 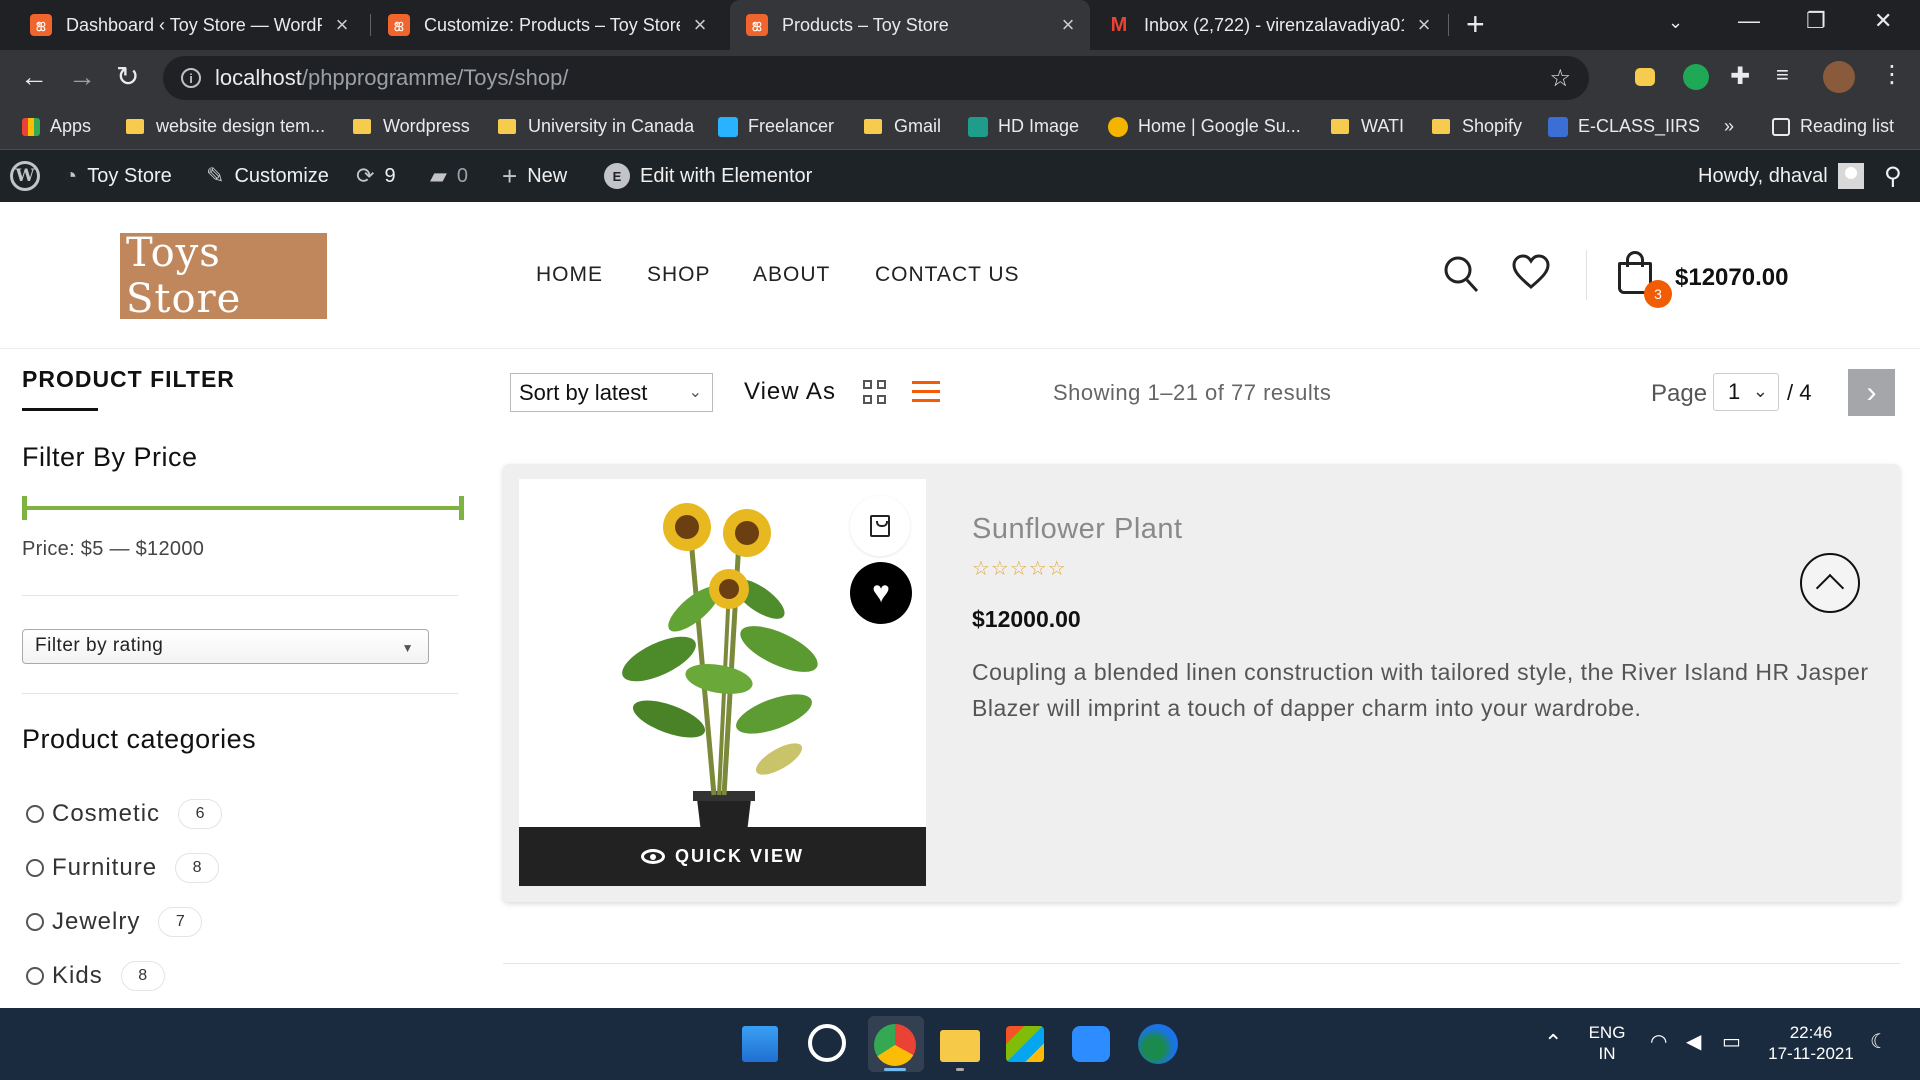 I want to click on scroll-to-top-button, so click(x=1830, y=583).